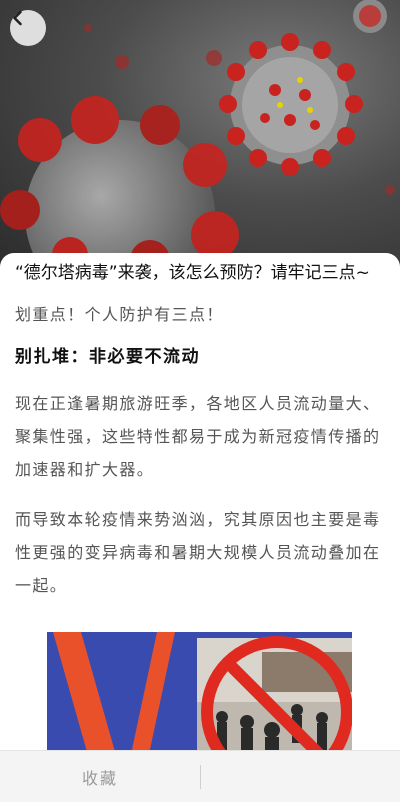 The height and width of the screenshot is (802, 400). What do you see at coordinates (119, 314) in the screenshot?
I see `article-intro: 划重点！个人防护有三点！` at bounding box center [119, 314].